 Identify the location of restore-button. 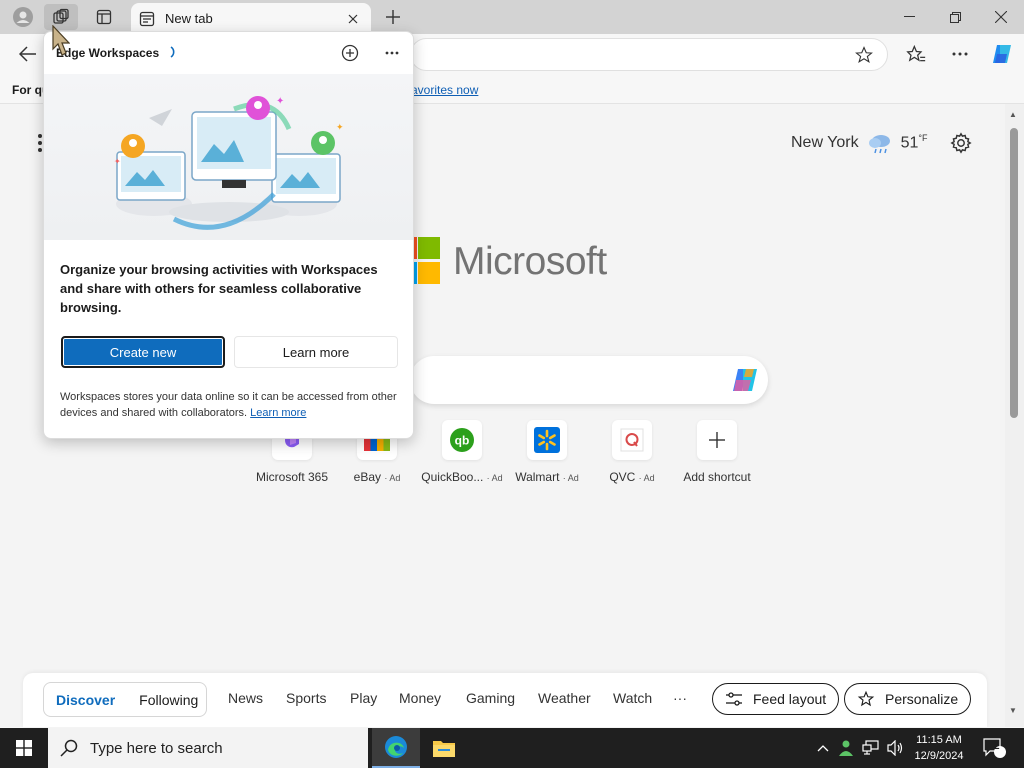
(955, 17).